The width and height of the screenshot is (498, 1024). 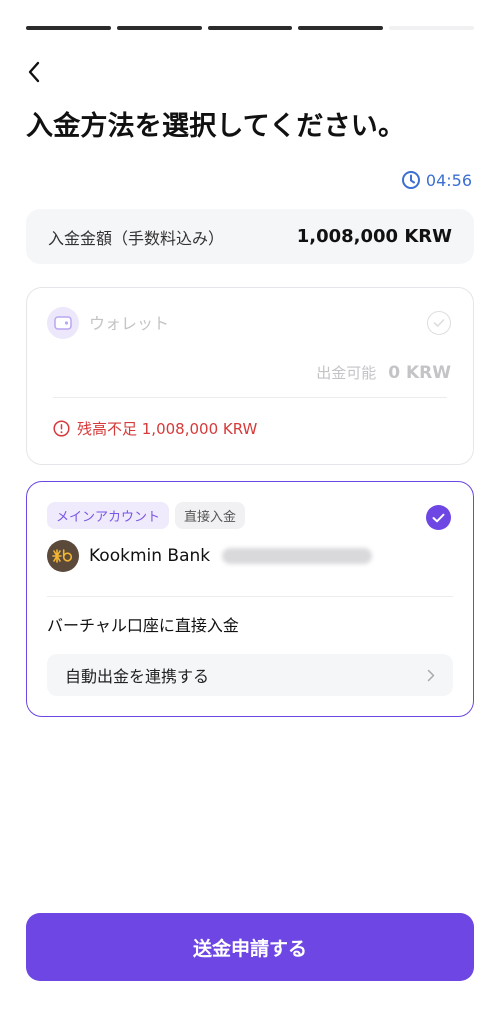 I want to click on auto-withdraw-link-button: 自動出金を連携する, so click(x=250, y=675).